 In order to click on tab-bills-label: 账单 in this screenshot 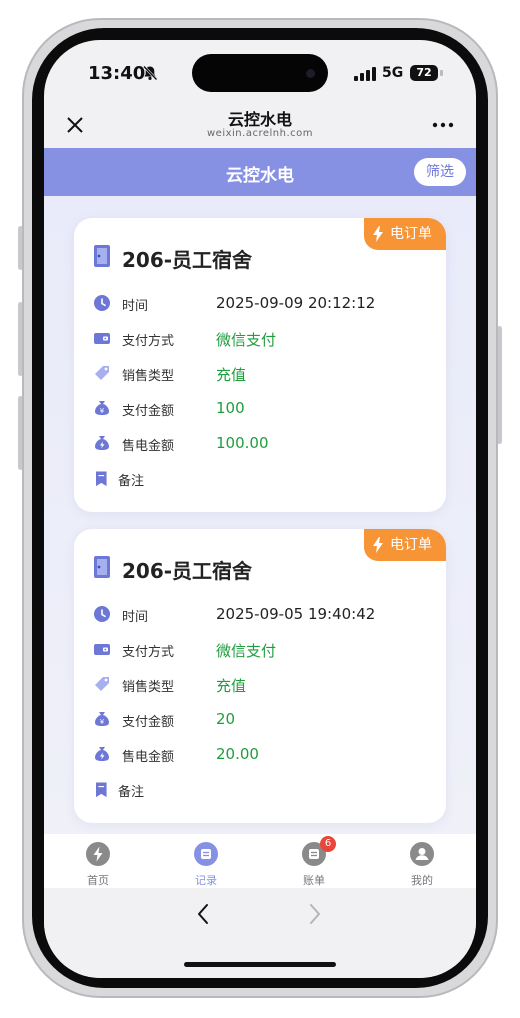, I will do `click(314, 880)`.